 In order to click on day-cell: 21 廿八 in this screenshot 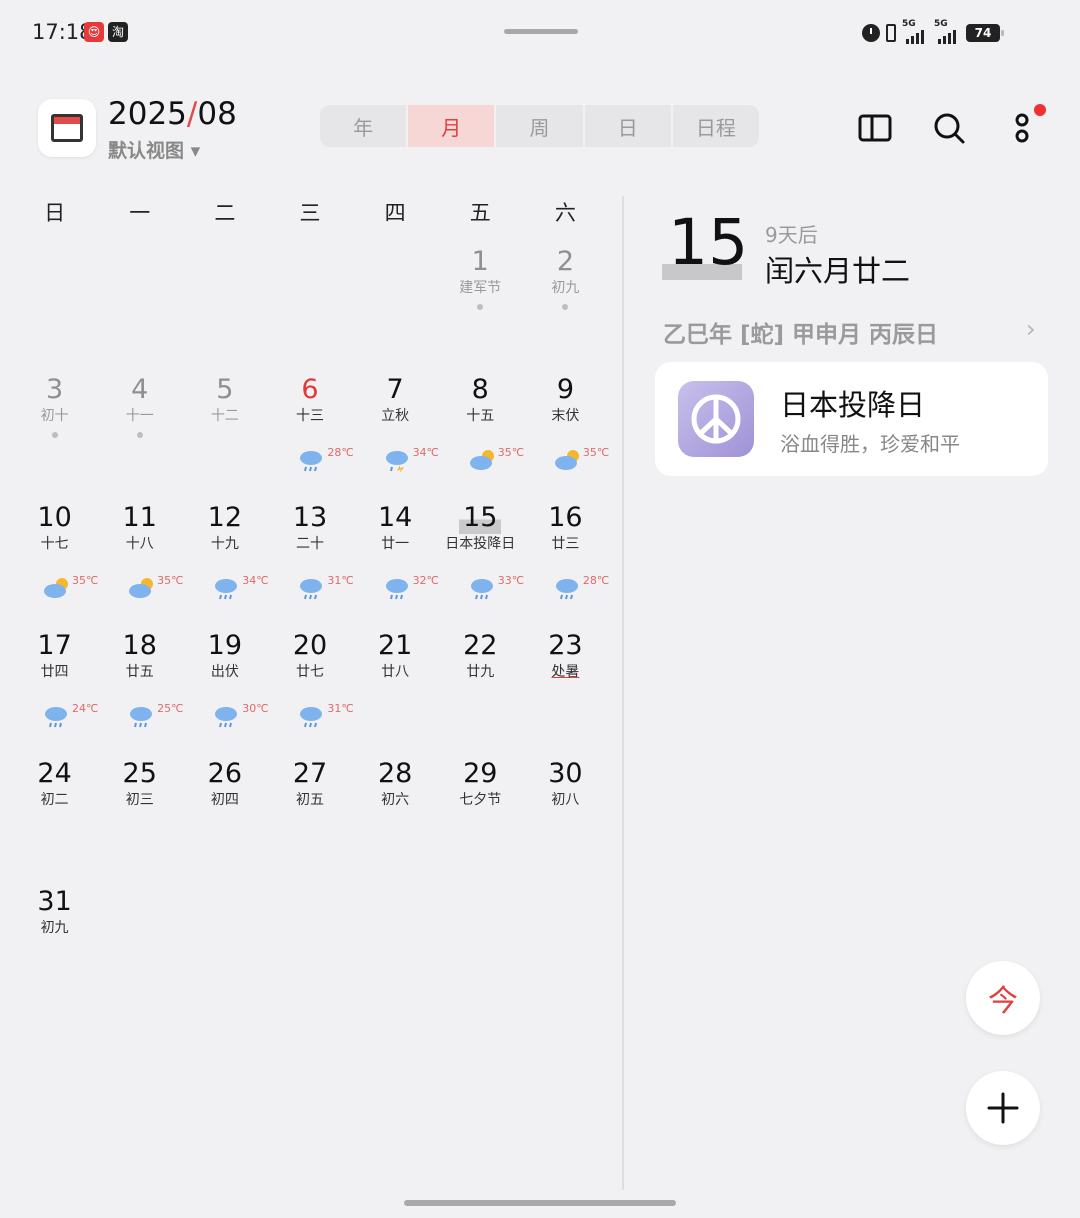, I will do `click(395, 694)`.